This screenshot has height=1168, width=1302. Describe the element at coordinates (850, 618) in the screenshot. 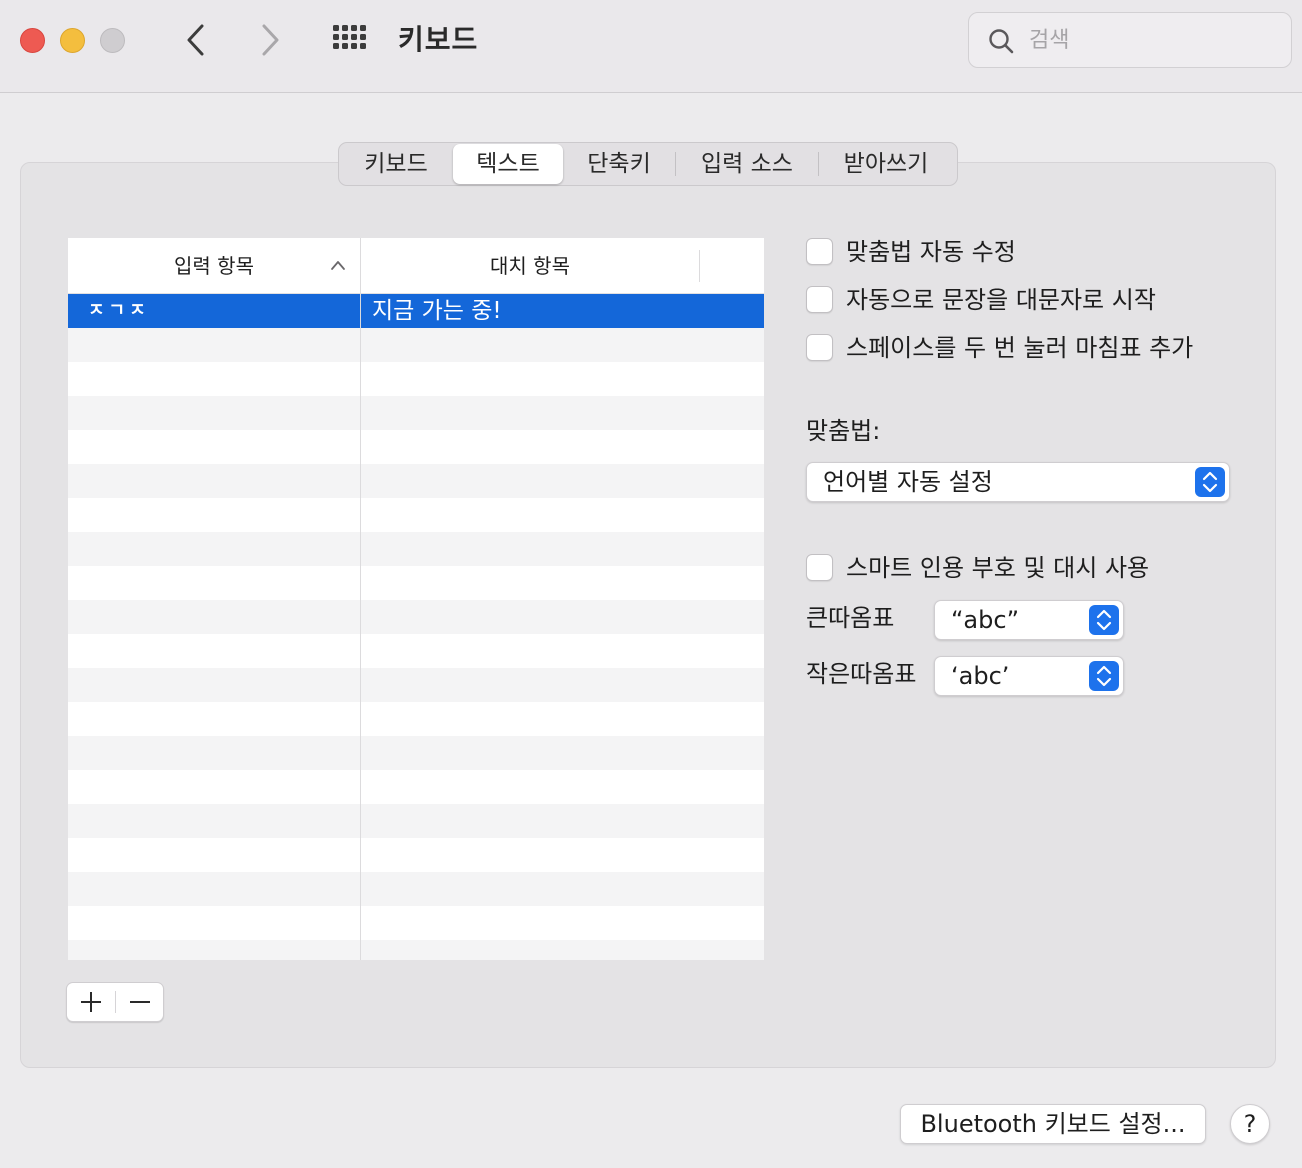

I see `double-quotes-label: 큰따옴표` at that location.